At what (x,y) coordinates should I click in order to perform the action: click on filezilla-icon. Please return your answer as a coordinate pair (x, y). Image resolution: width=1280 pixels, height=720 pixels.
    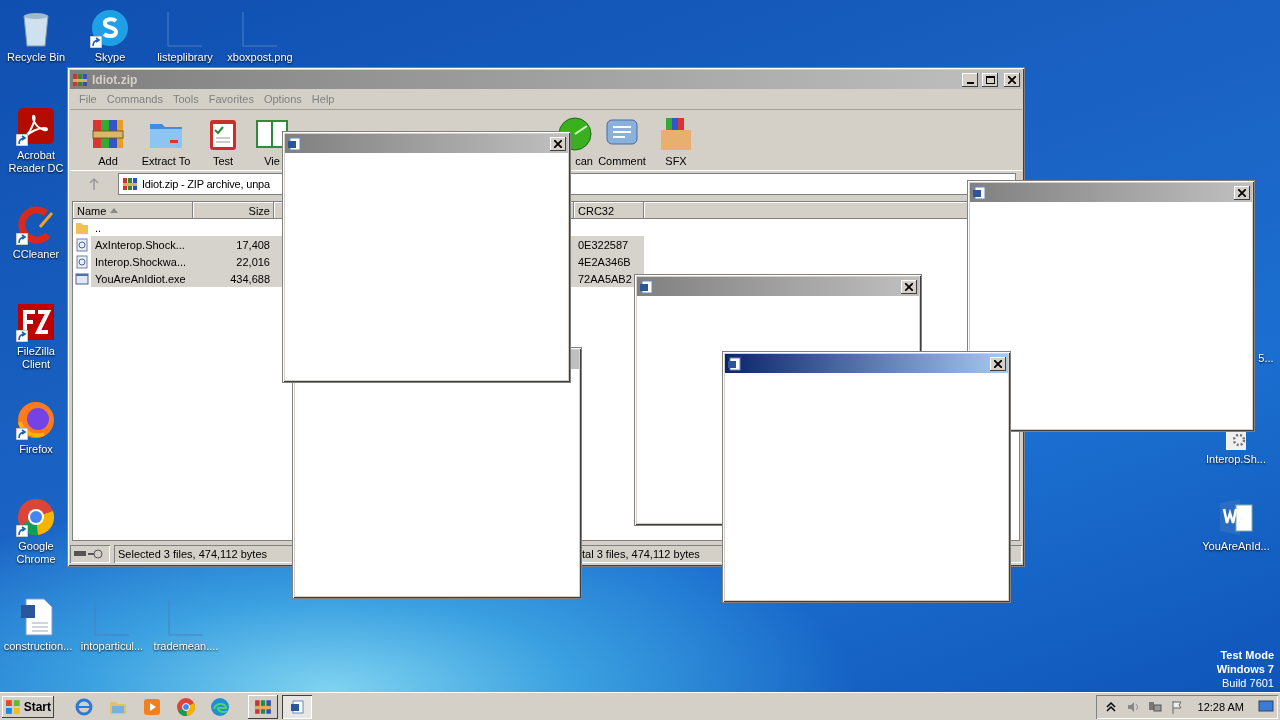
    Looking at the image, I should click on (36, 322).